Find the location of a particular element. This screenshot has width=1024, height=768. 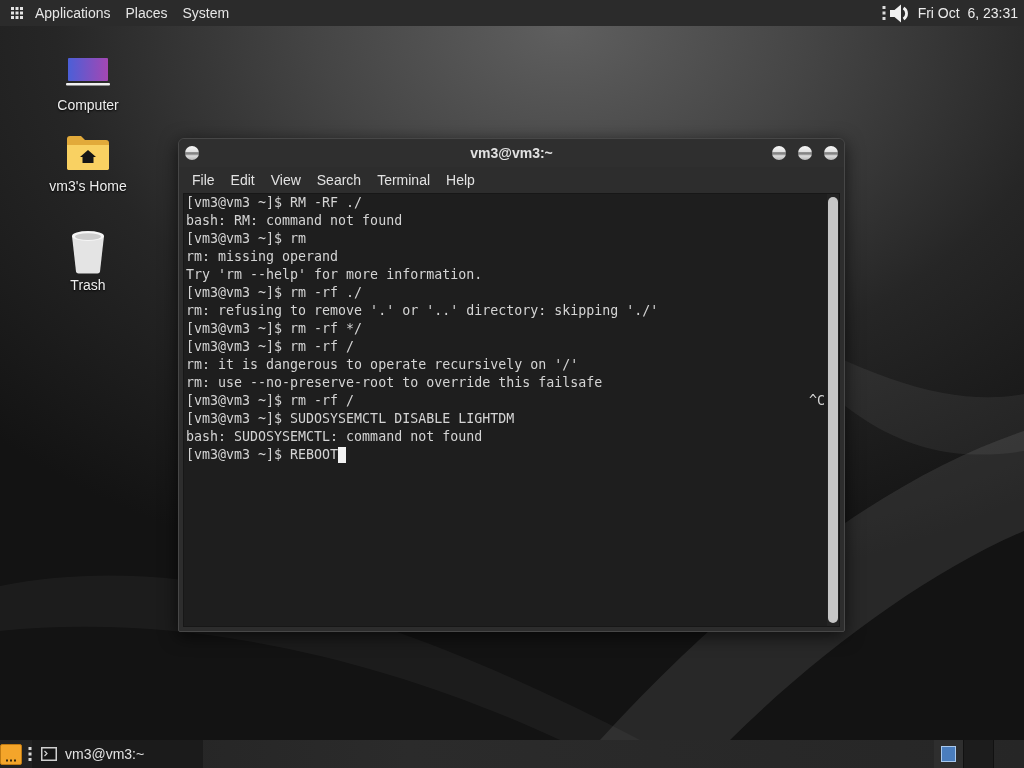

window-menu-button is located at coordinates (192, 153).